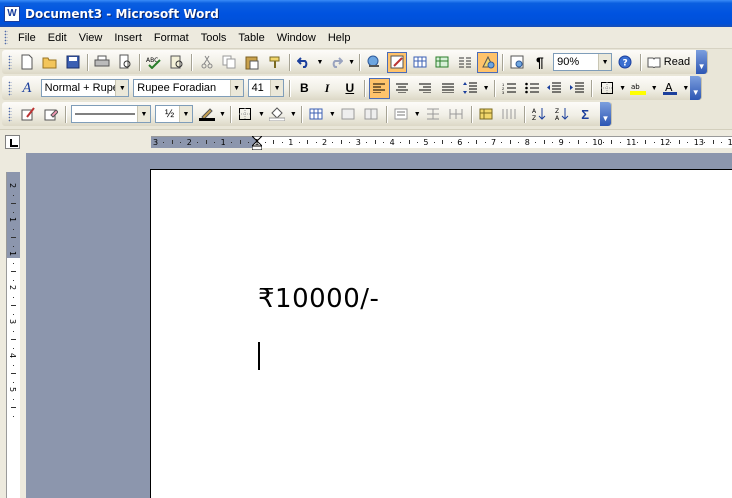 This screenshot has width=732, height=498. I want to click on font-color-icon: A, so click(670, 88).